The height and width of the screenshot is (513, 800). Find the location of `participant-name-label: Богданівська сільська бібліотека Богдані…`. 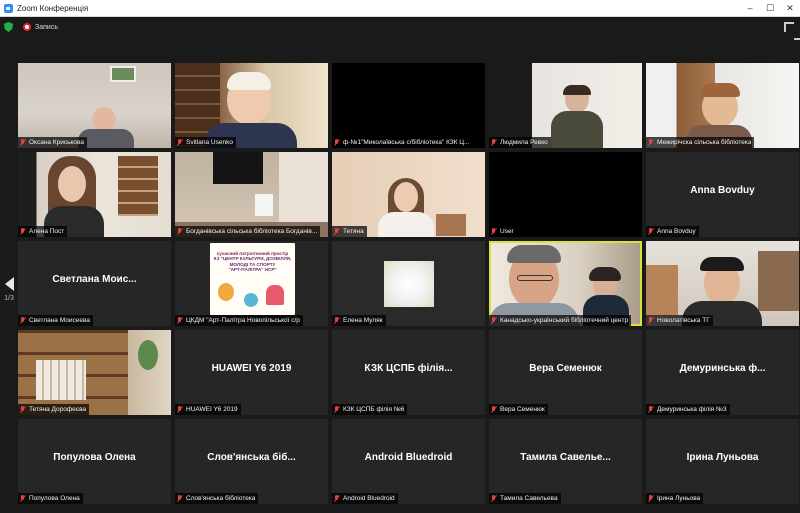

participant-name-label: Богданівська сільська бібліотека Богдані… is located at coordinates (248, 231).